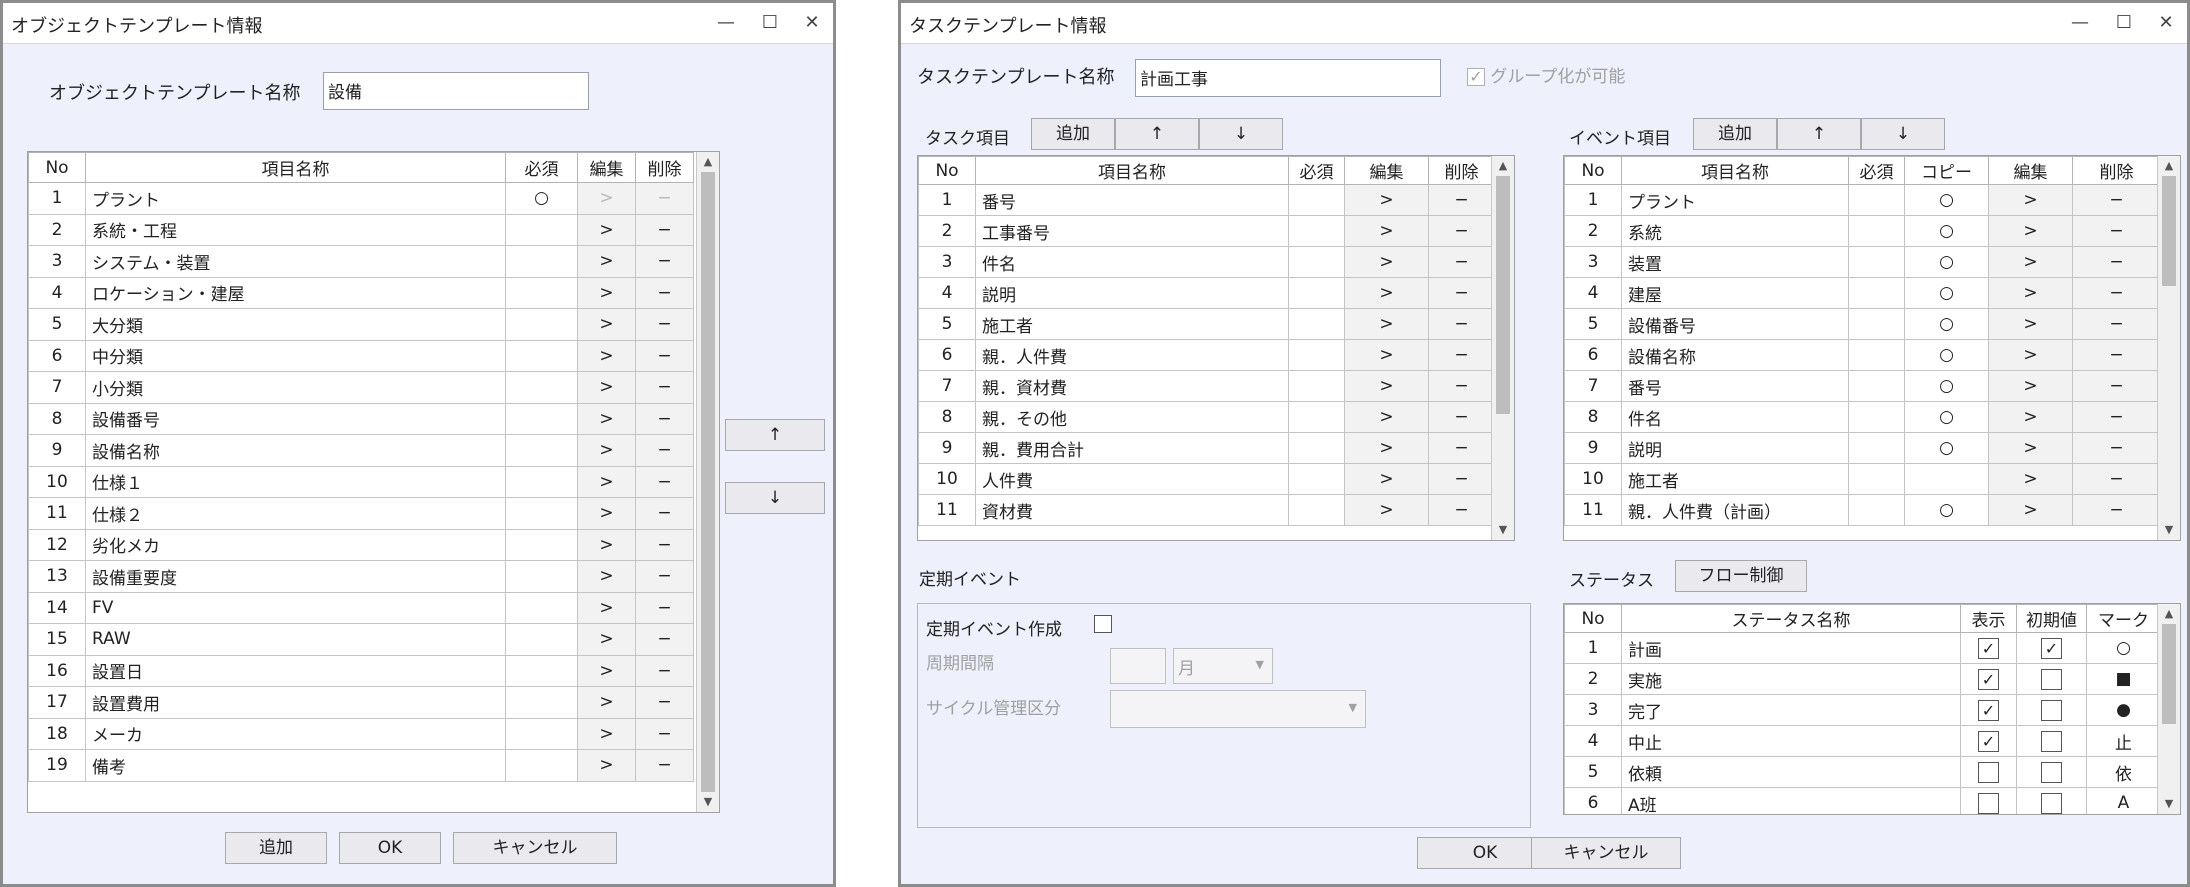 This screenshot has width=2190, height=887. I want to click on table-row: 6 A班 A, so click(1862, 800).